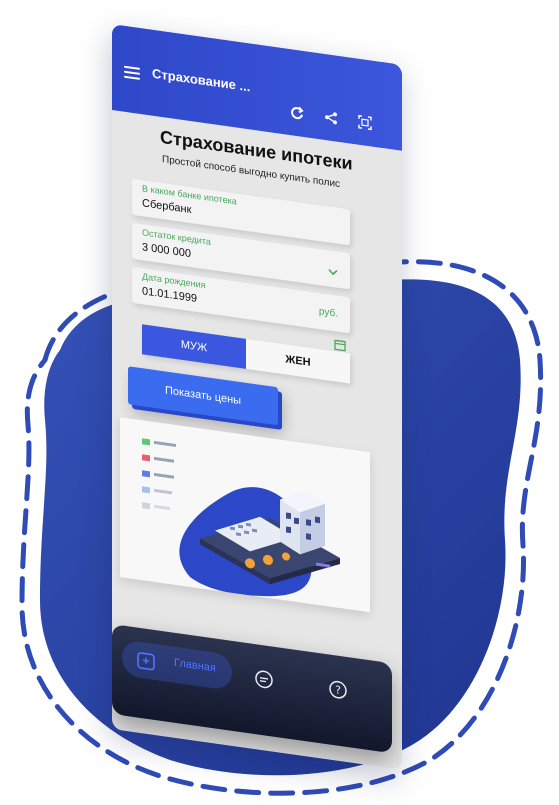 This screenshot has width=559, height=805. Describe the element at coordinates (146, 663) in the screenshot. I see `home-icon` at that location.